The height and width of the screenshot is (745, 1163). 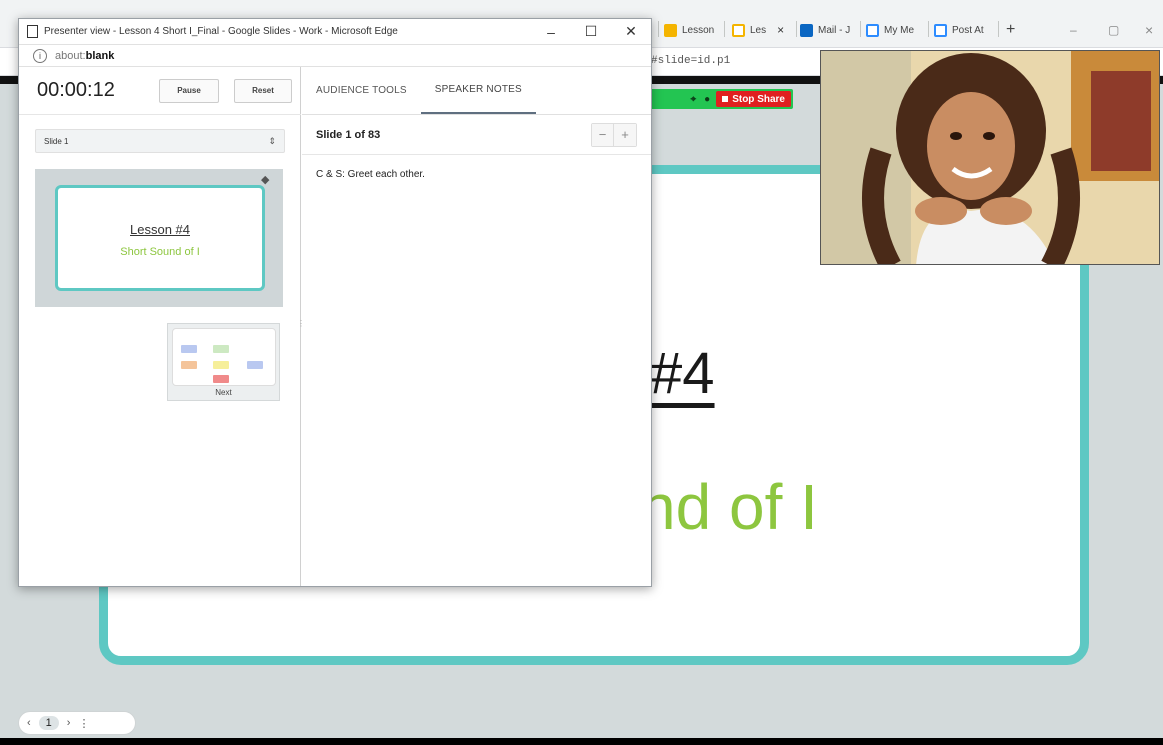 I want to click on tab-lessons: Lesson, so click(x=692, y=30).